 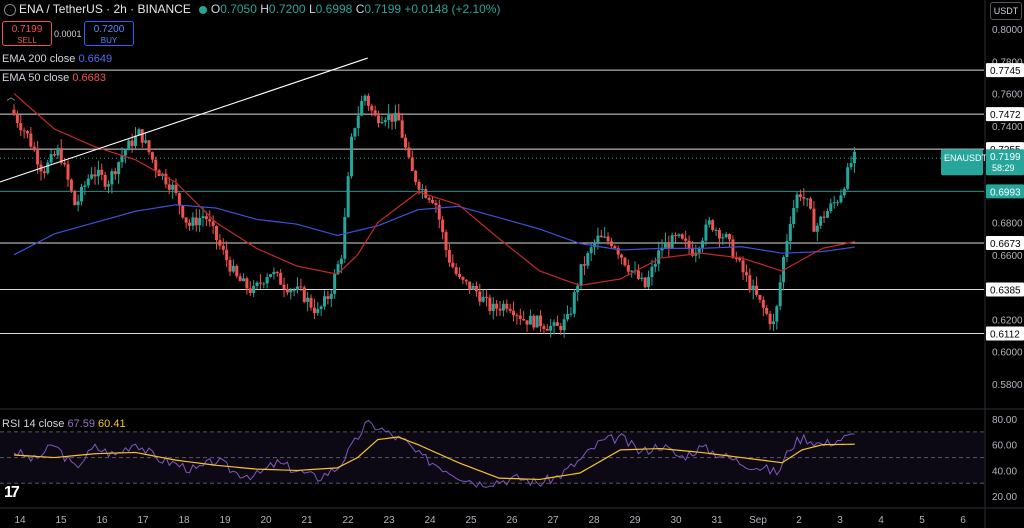 What do you see at coordinates (676, 520) in the screenshot?
I see `x-tick-label: 30` at bounding box center [676, 520].